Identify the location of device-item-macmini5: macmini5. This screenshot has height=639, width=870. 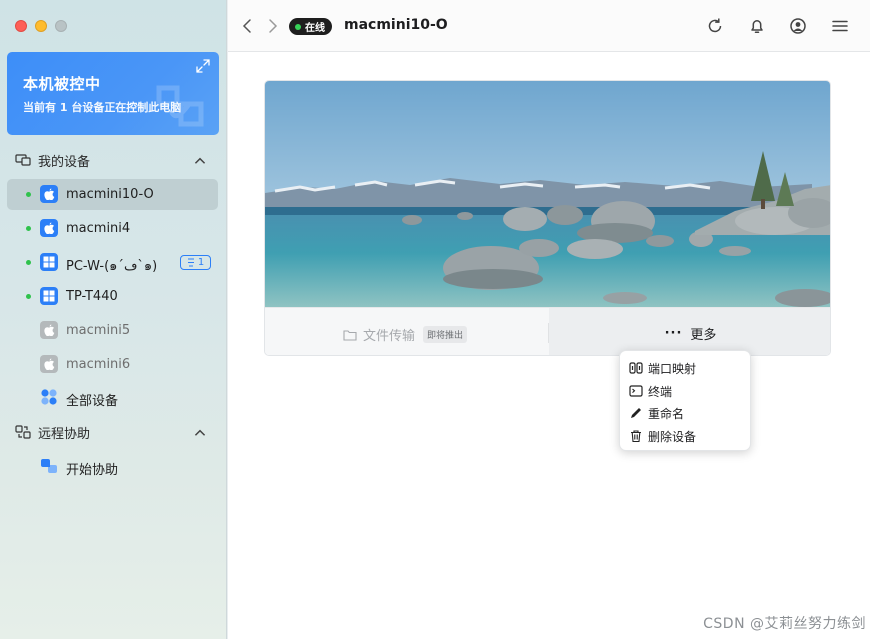
(112, 330).